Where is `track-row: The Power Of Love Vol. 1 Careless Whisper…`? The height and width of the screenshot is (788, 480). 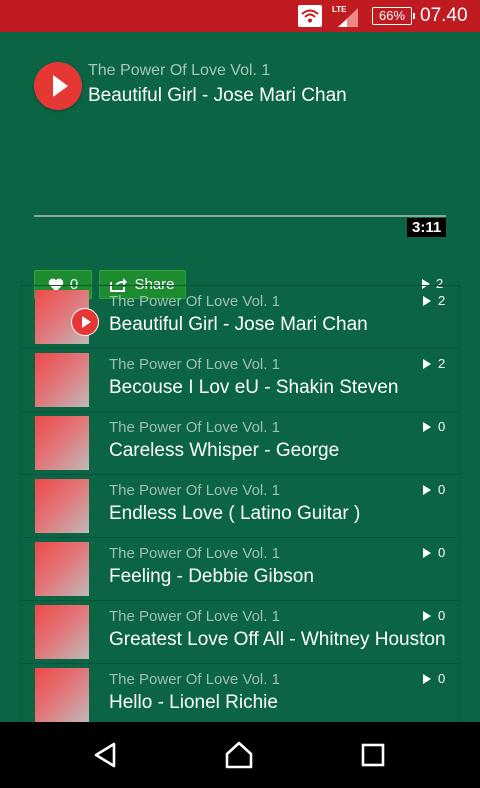 track-row: The Power Of Love Vol. 1 Careless Whisper… is located at coordinates (240, 442).